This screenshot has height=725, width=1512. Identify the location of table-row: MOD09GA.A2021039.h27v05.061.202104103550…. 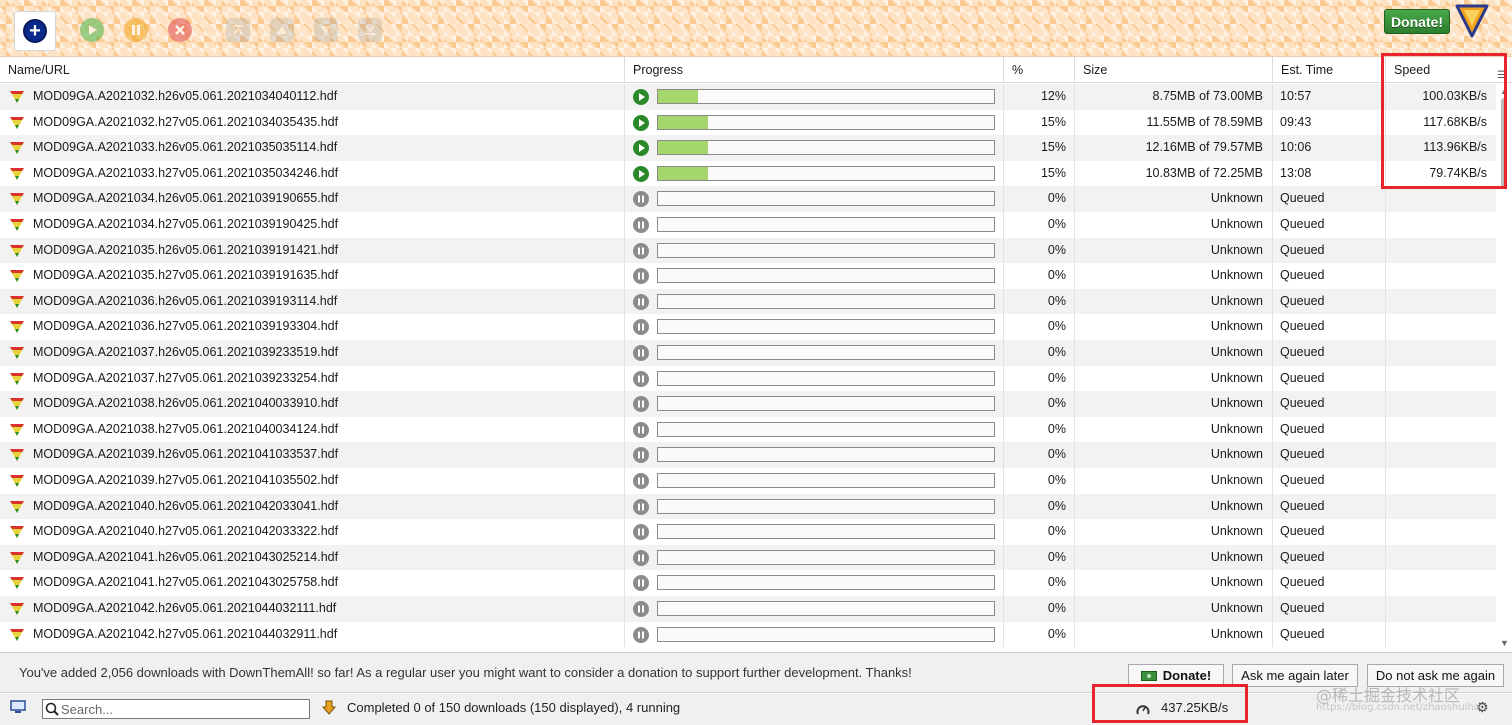
(748, 481).